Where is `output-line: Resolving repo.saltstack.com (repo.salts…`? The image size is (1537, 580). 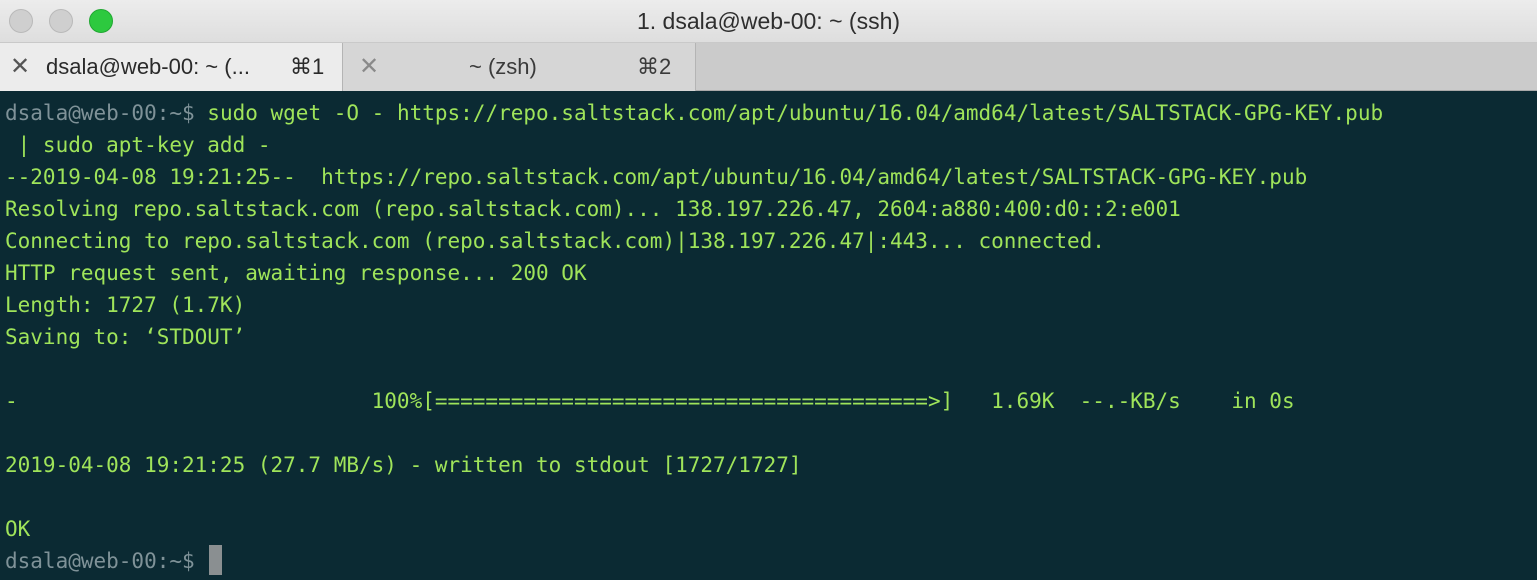
output-line: Resolving repo.saltstack.com (repo.salts… is located at coordinates (593, 209).